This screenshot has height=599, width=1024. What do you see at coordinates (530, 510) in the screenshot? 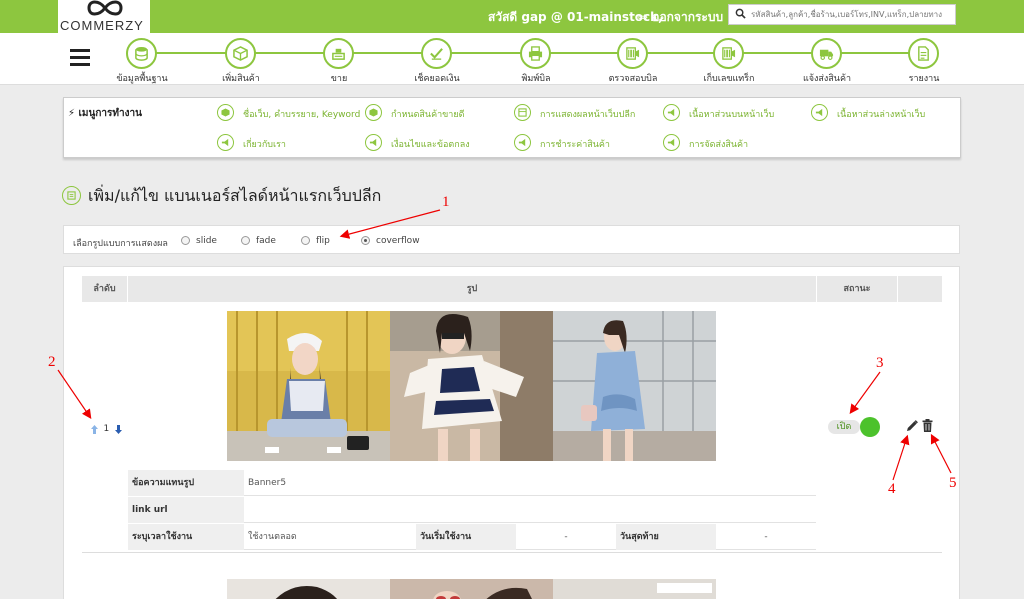
I see `link-url-value` at bounding box center [530, 510].